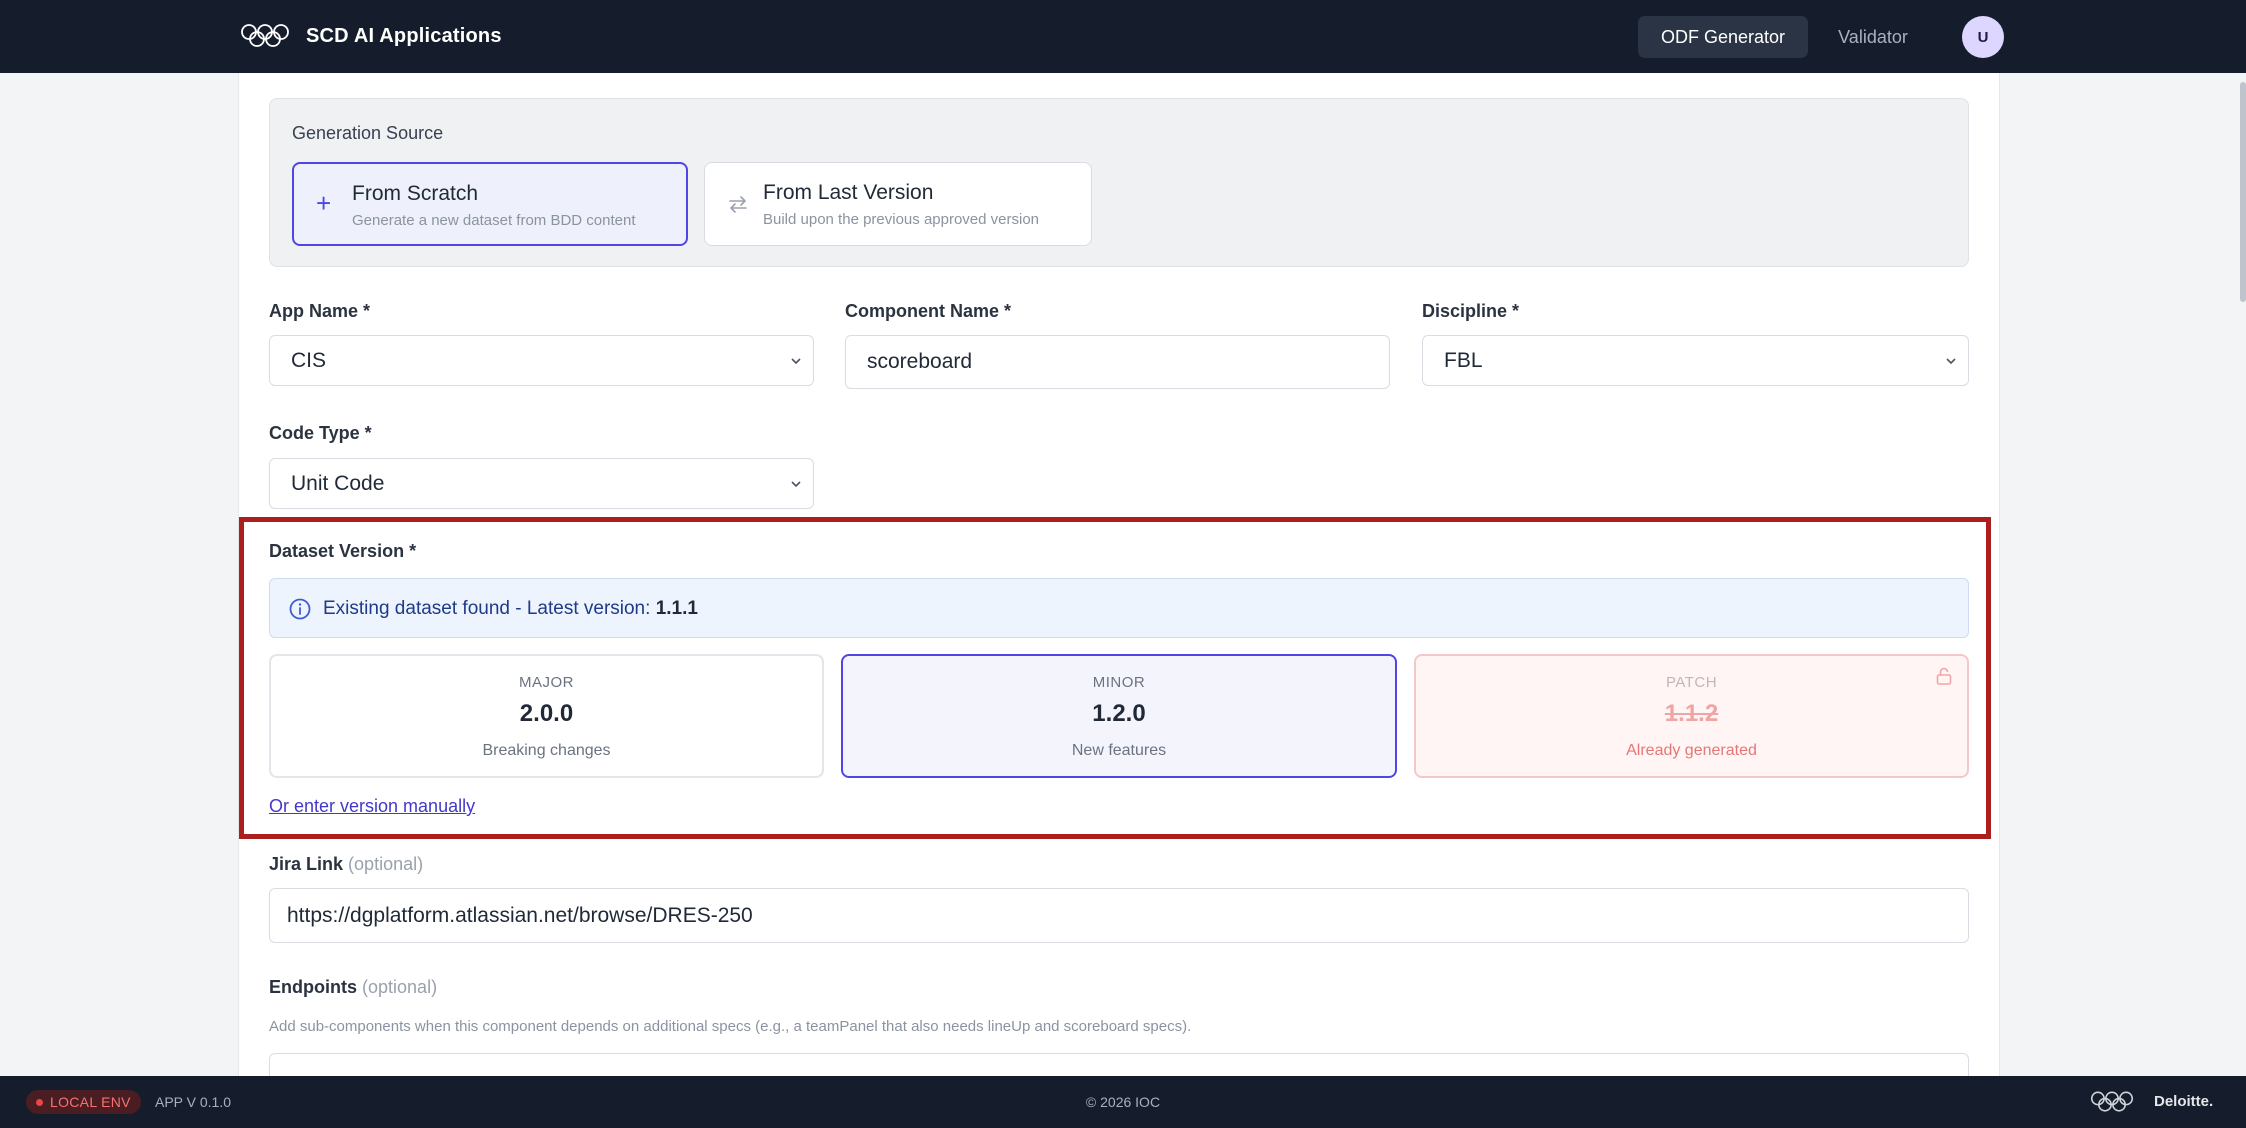 Image resolution: width=2246 pixels, height=1128 pixels. Describe the element at coordinates (343, 551) in the screenshot. I see `dataset-version-label: Dataset Version *` at that location.